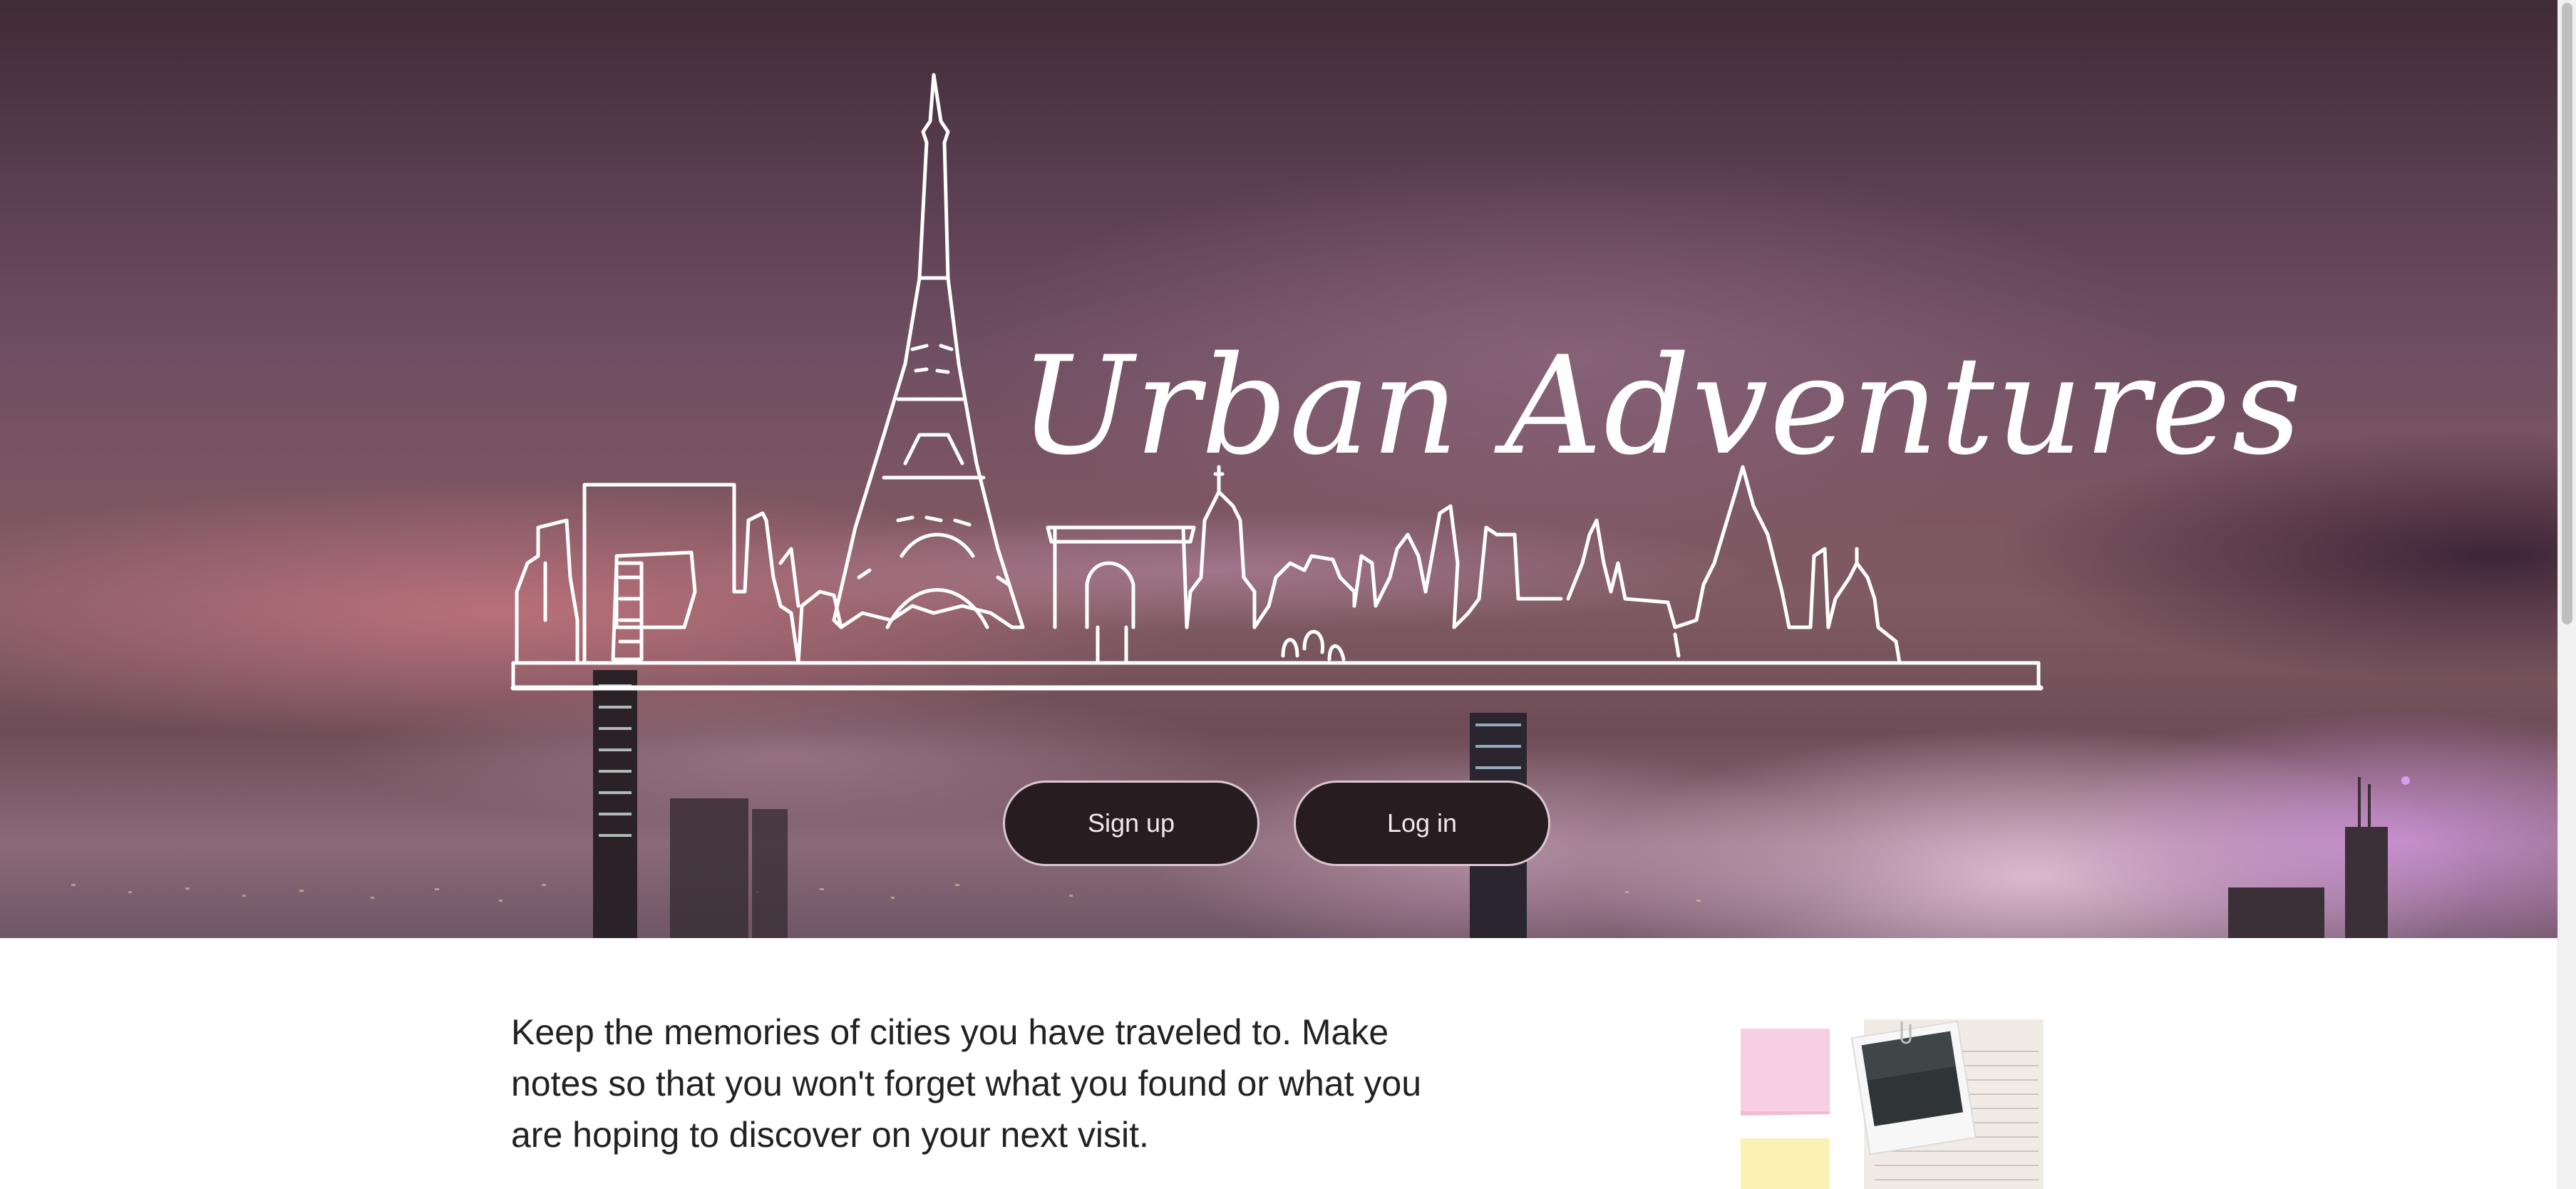  I want to click on skyscraper-left, so click(690, 804).